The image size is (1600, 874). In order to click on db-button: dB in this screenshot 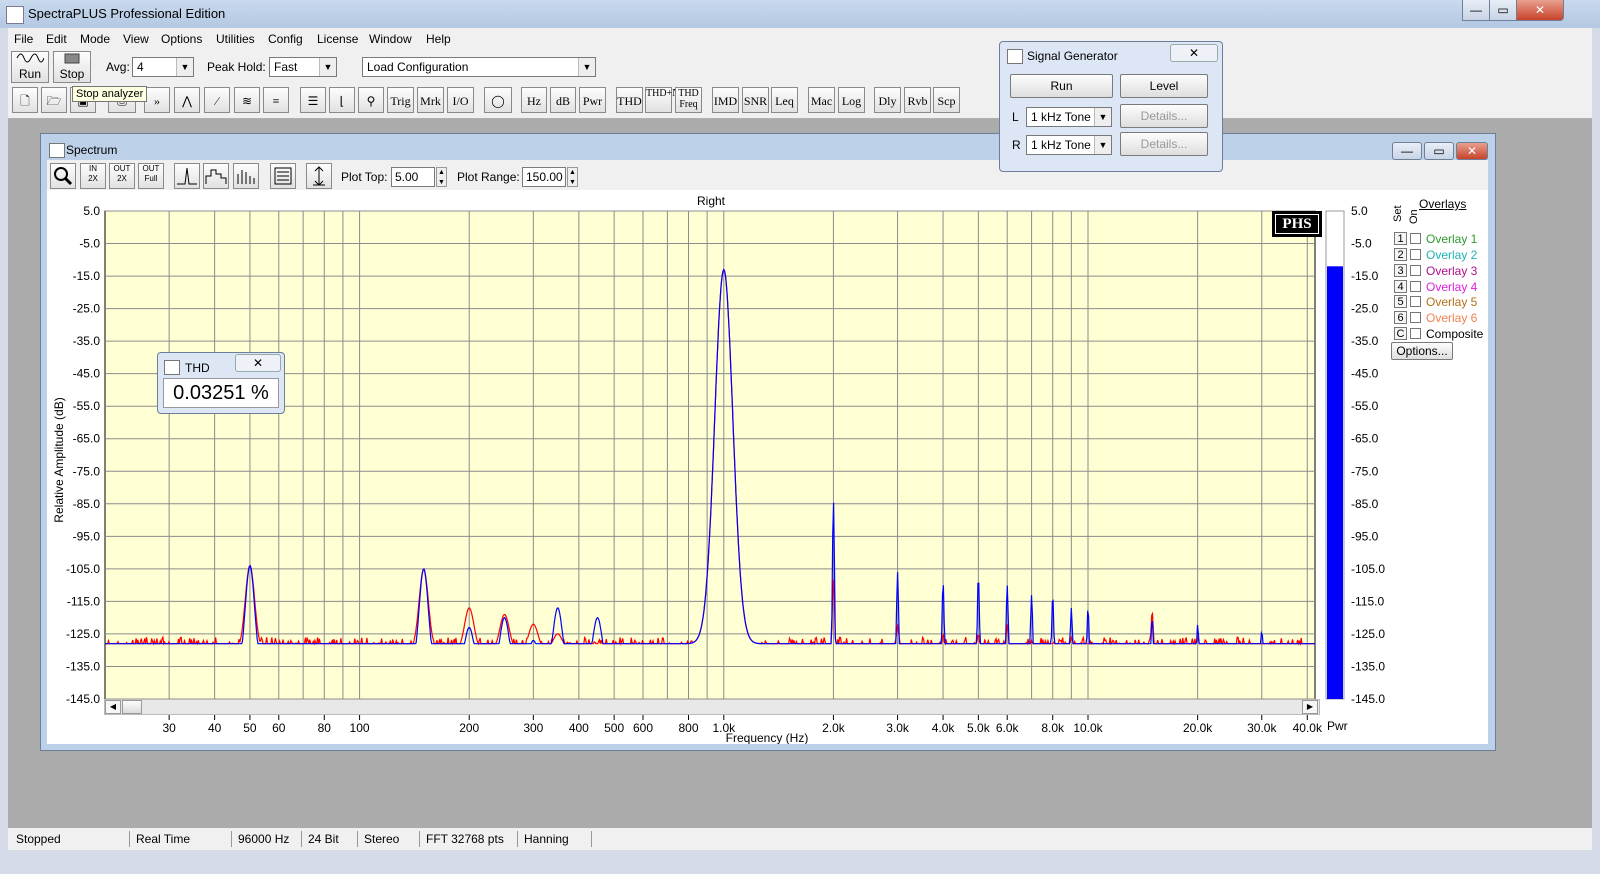, I will do `click(563, 100)`.